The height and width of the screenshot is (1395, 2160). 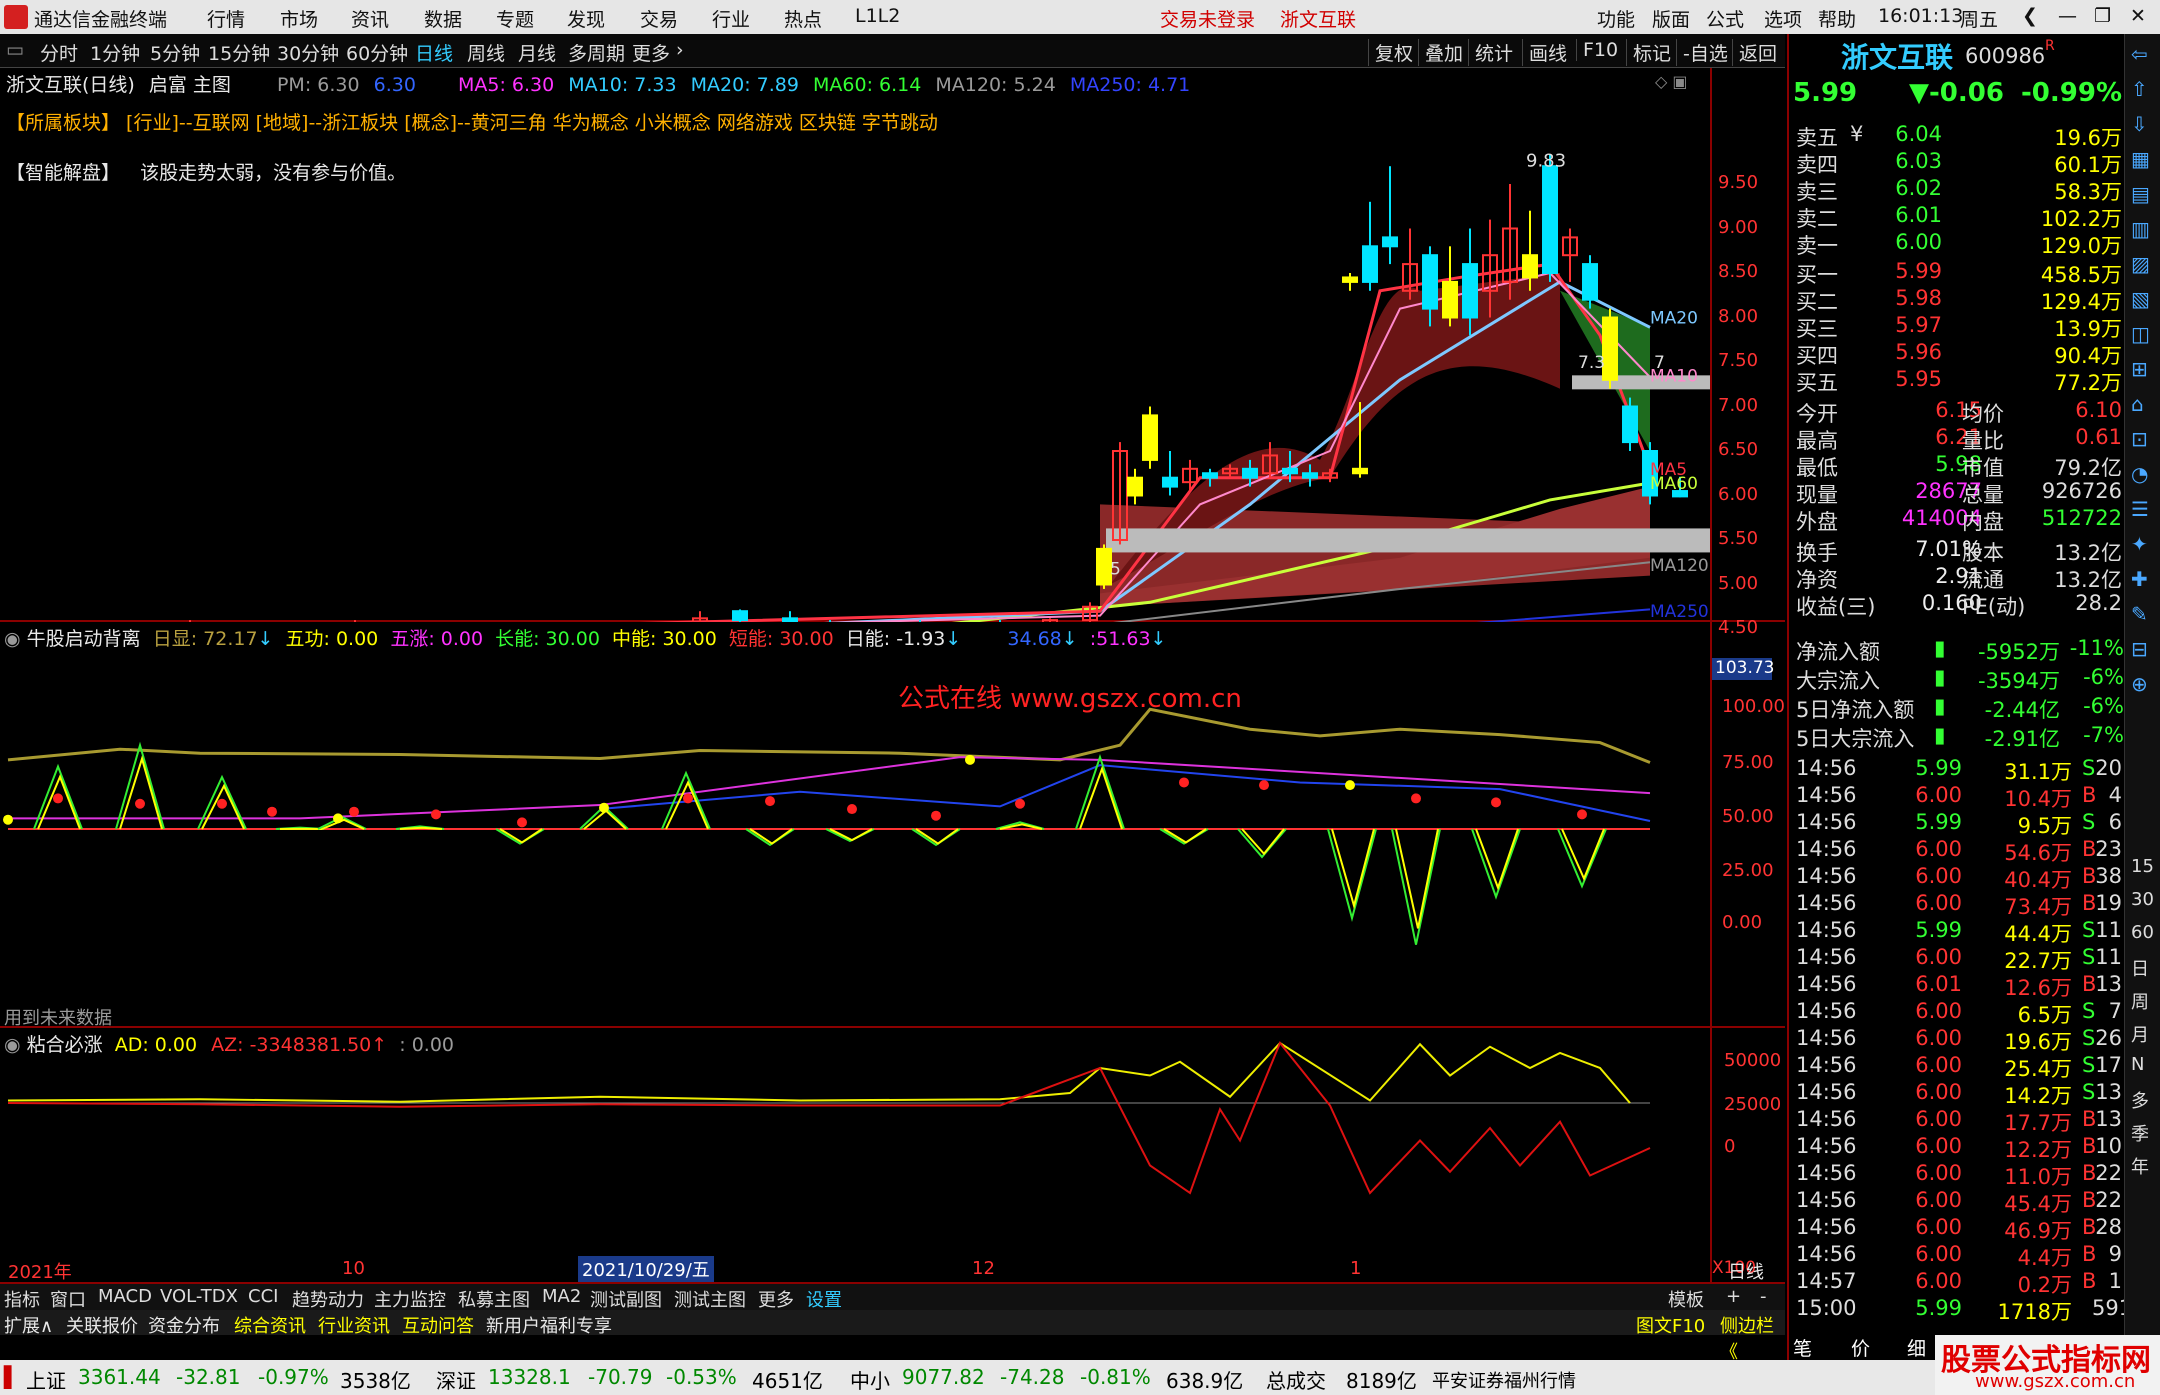 I want to click on minimize-icon: —, so click(x=2067, y=16).